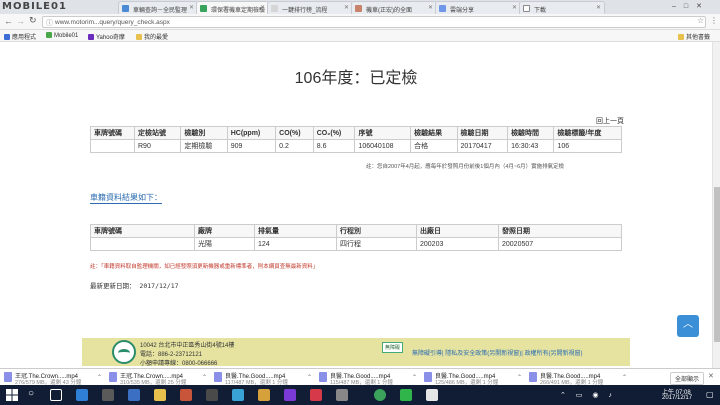 The width and height of the screenshot is (720, 405). Describe the element at coordinates (560, 244) in the screenshot. I see `cell-issue-date: 20020507` at that location.